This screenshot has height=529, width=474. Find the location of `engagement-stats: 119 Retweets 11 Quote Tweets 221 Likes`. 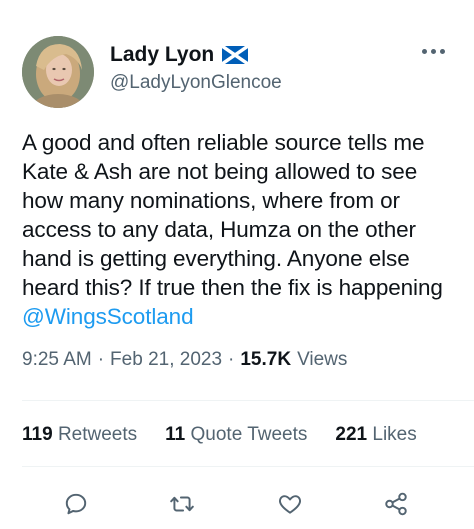

engagement-stats: 119 Retweets 11 Quote Tweets 221 Likes is located at coordinates (219, 435).